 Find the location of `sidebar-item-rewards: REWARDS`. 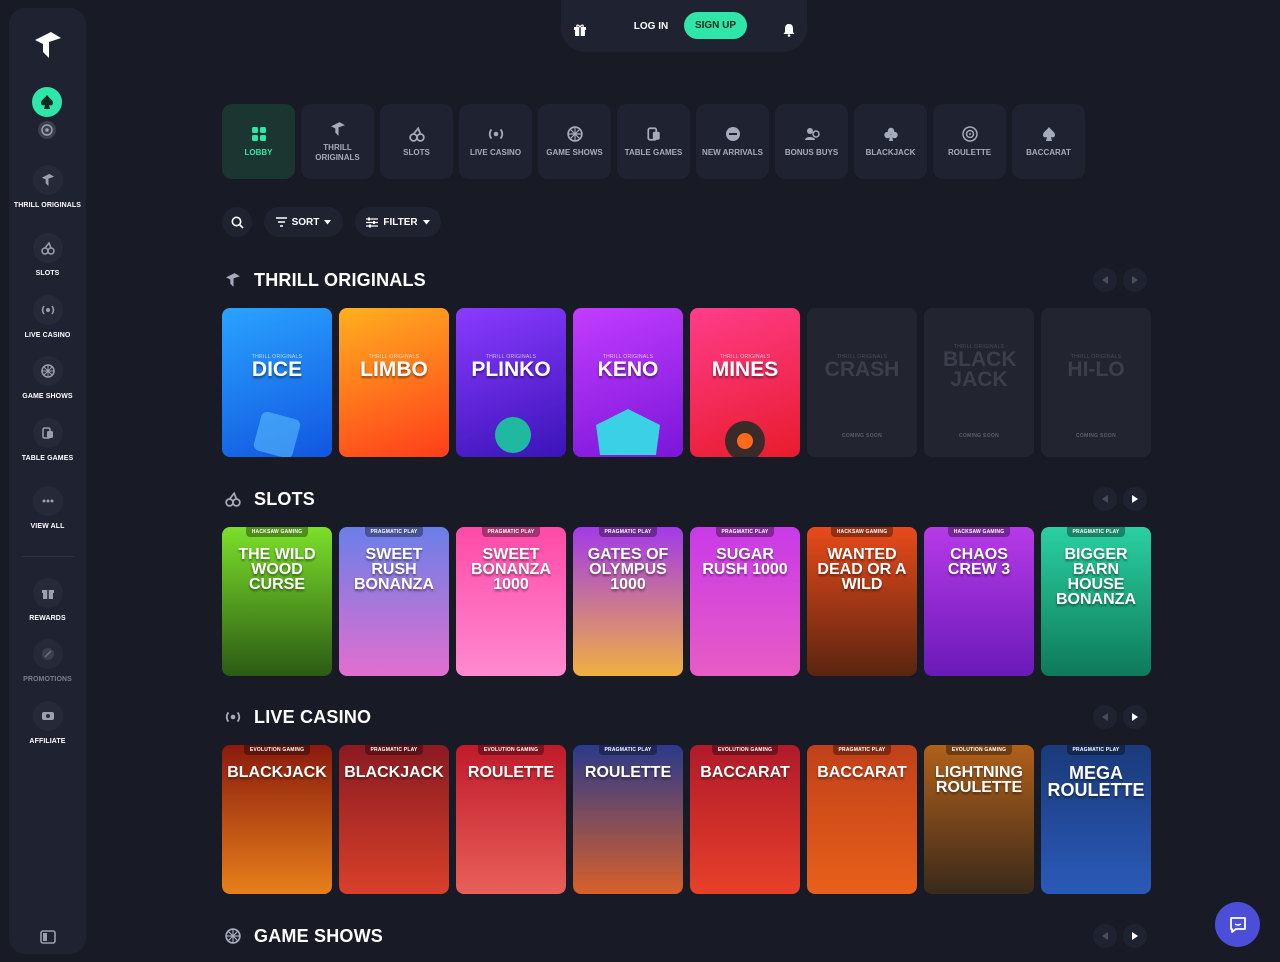

sidebar-item-rewards: REWARDS is located at coordinates (47, 600).